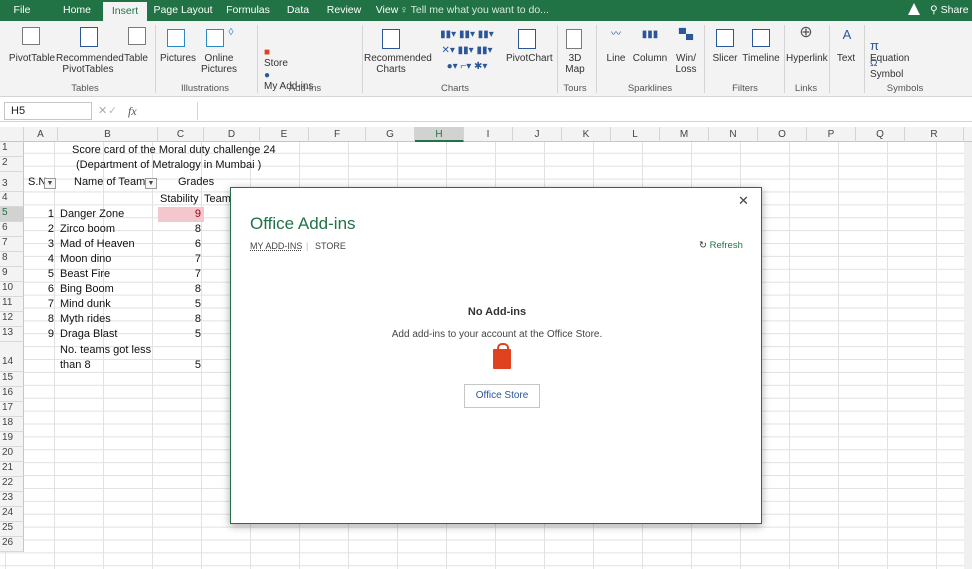 The image size is (972, 569). What do you see at coordinates (12, 289) in the screenshot?
I see `row-header: 10` at bounding box center [12, 289].